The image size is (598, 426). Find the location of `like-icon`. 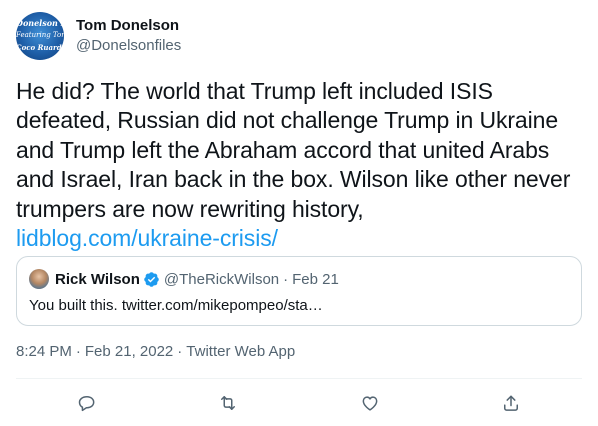

like-icon is located at coordinates (370, 403).